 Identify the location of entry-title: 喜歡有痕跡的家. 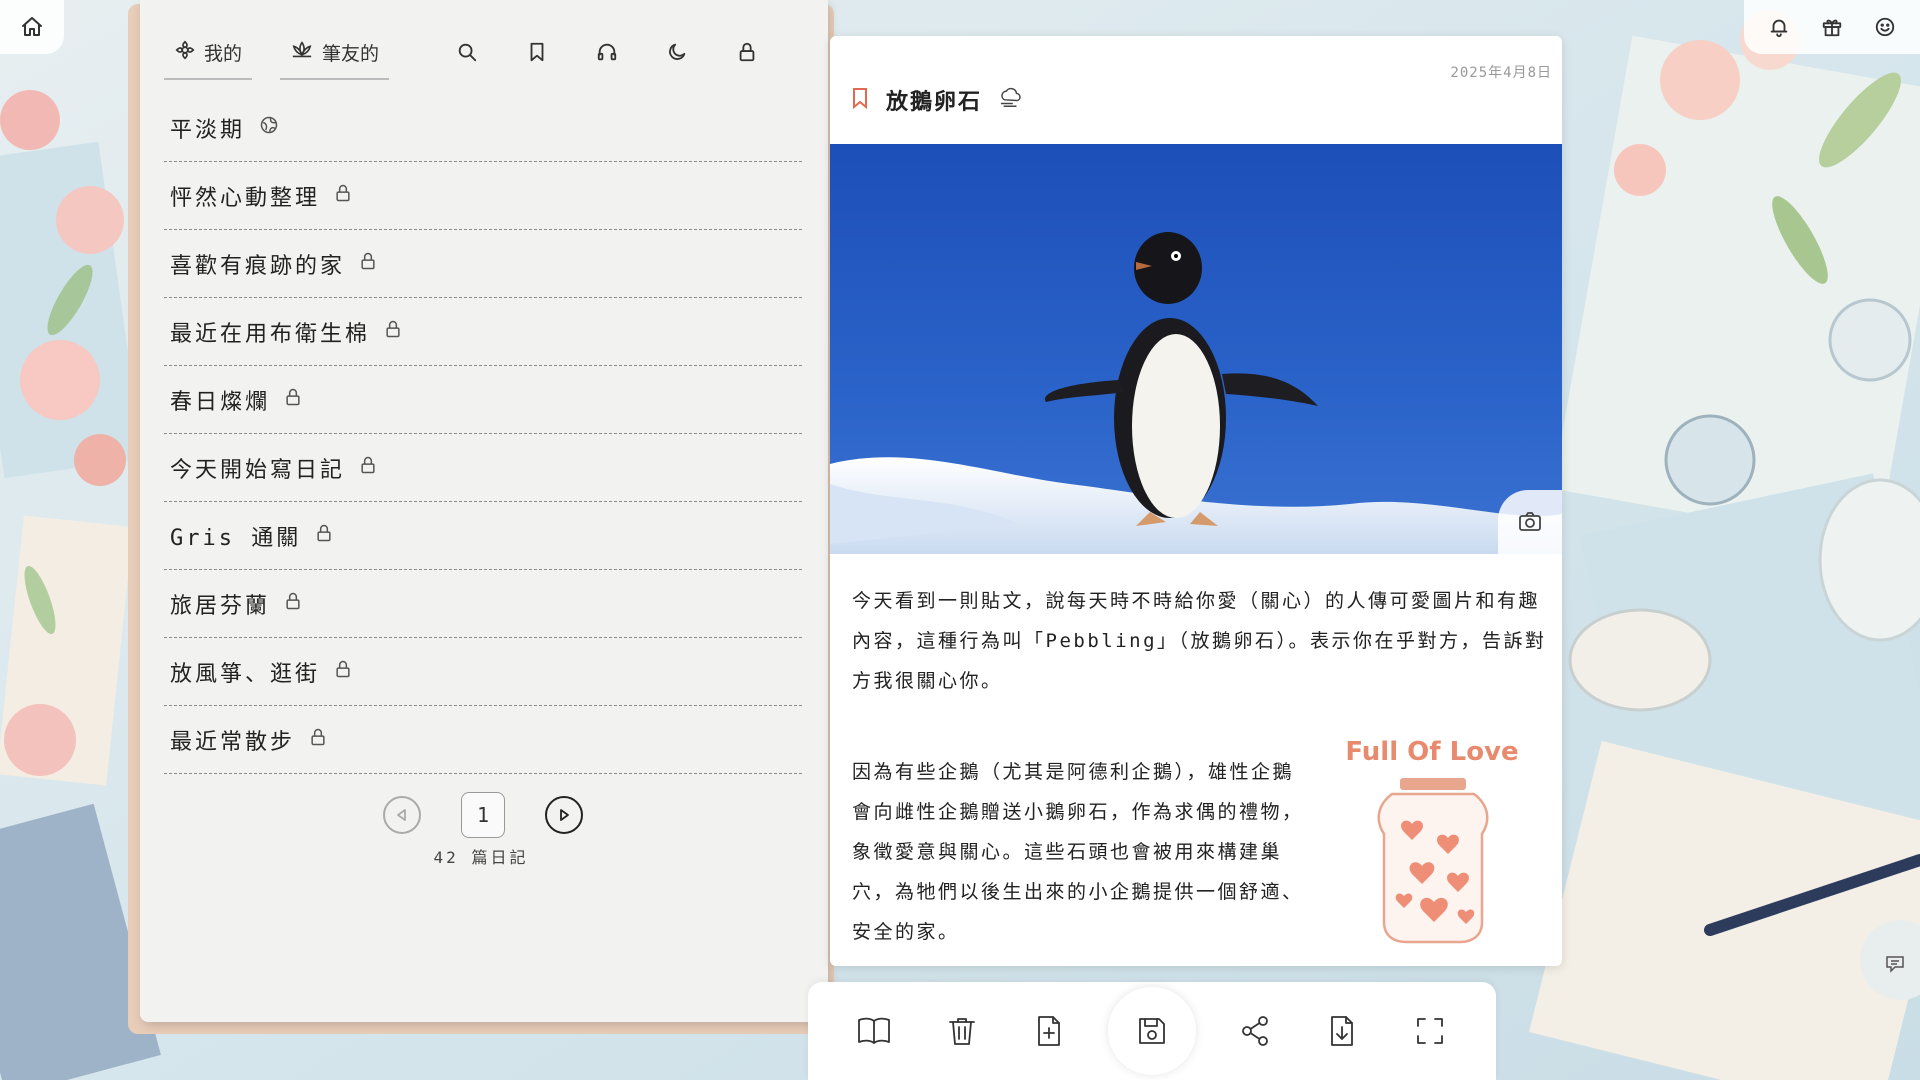
(258, 266).